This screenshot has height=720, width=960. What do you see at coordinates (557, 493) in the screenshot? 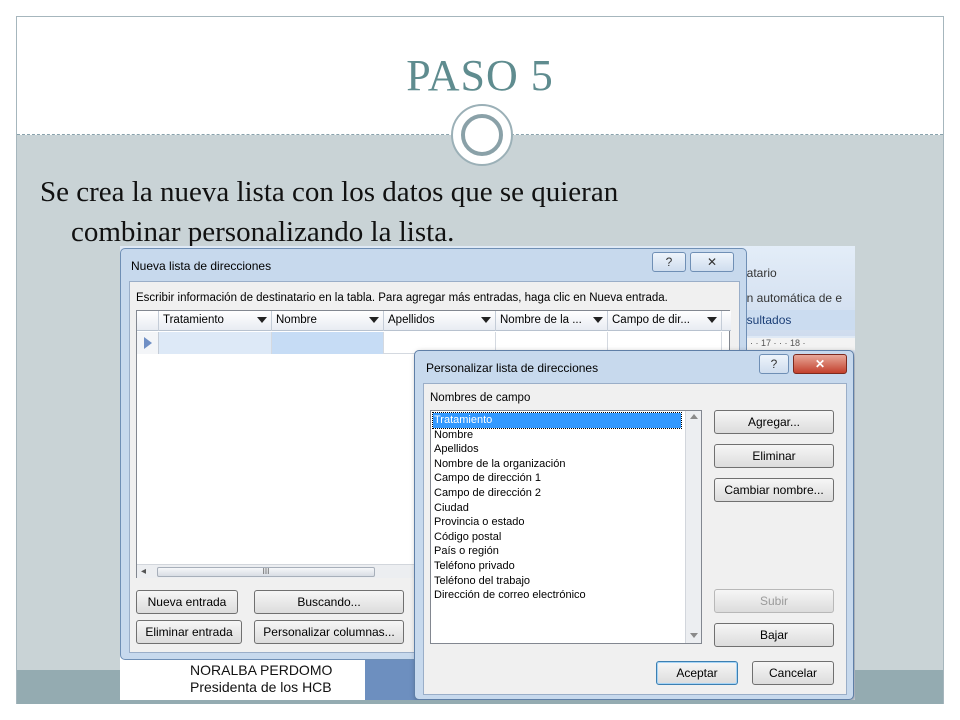
I see `list-item: Campo de dirección 2` at bounding box center [557, 493].